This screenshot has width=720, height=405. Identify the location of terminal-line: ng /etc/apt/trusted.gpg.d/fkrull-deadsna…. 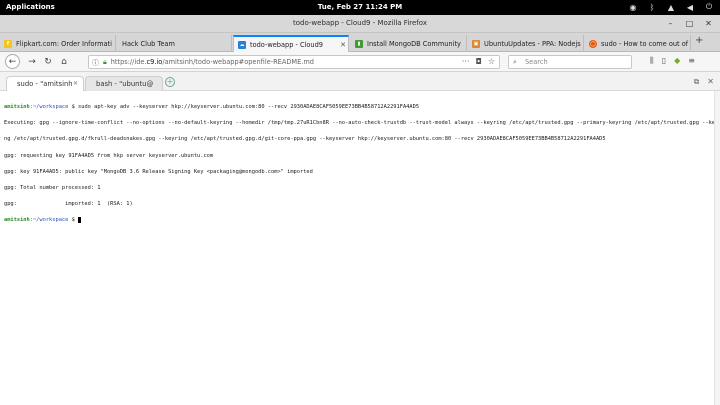
(305, 139).